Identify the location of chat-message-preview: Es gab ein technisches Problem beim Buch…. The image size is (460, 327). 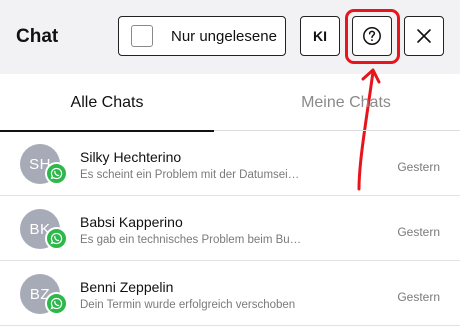
(192, 240).